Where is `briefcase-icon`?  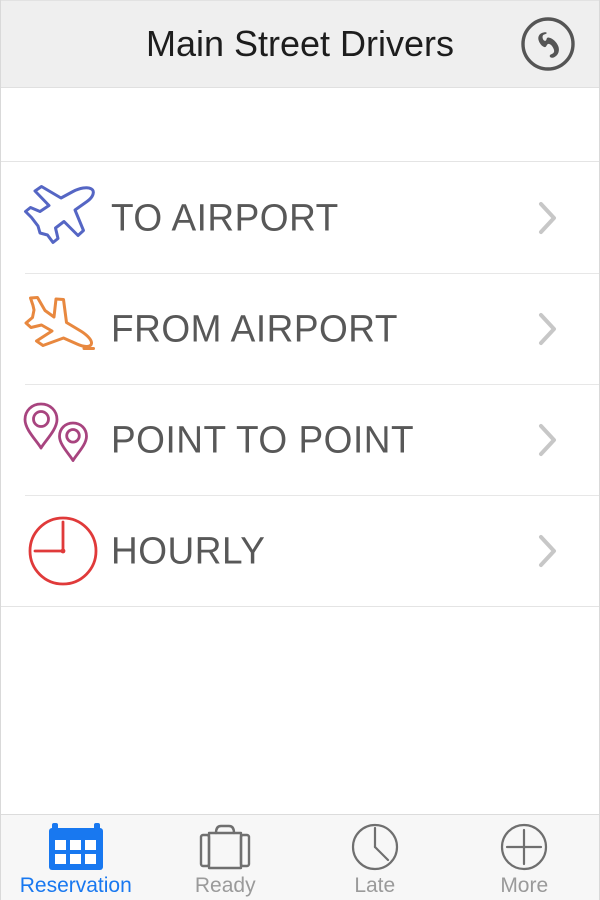 briefcase-icon is located at coordinates (225, 847).